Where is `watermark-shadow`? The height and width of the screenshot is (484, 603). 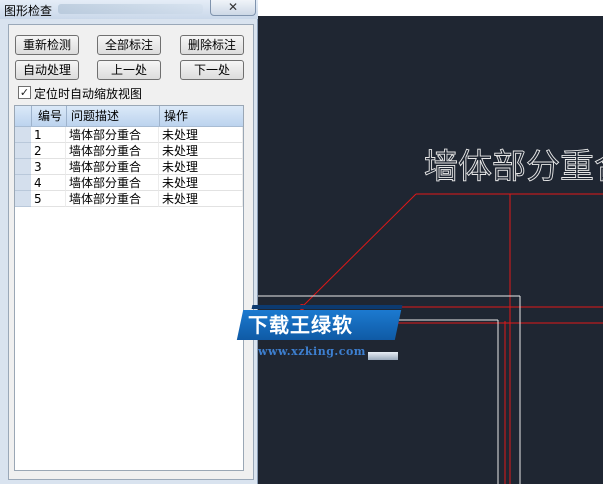 watermark-shadow is located at coordinates (327, 307).